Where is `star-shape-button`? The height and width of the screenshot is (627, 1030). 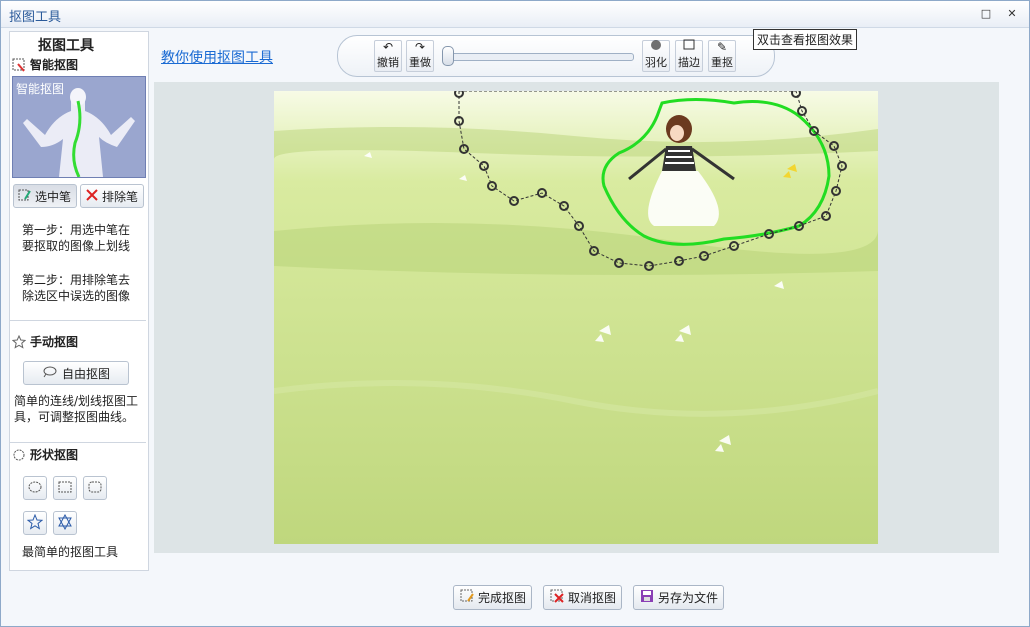 star-shape-button is located at coordinates (35, 523).